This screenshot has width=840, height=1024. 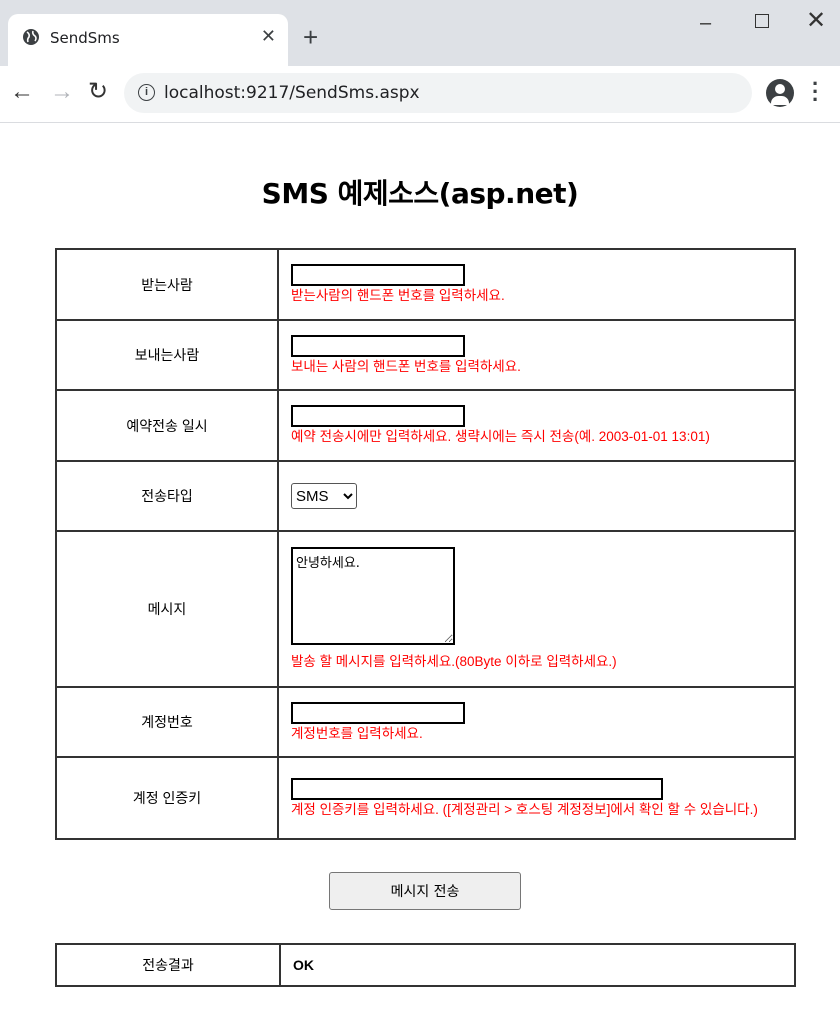 I want to click on auth-key-label: 계정 인증키, so click(x=167, y=798).